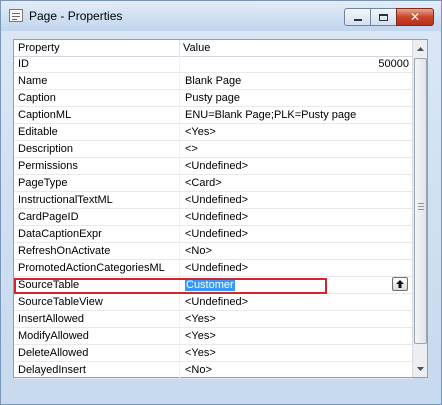 This screenshot has width=442, height=405. I want to click on minimize-icon, so click(357, 20).